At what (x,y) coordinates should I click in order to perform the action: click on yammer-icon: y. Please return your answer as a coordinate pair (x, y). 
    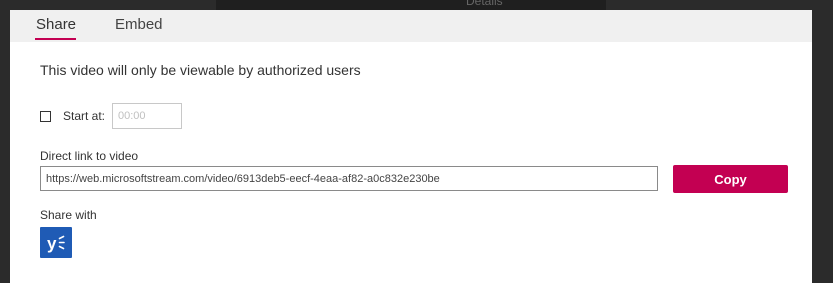
    Looking at the image, I should click on (56, 242).